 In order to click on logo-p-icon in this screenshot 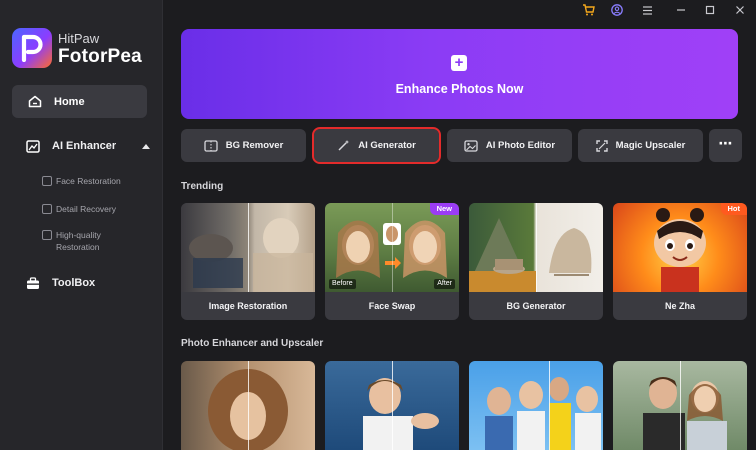, I will do `click(32, 48)`.